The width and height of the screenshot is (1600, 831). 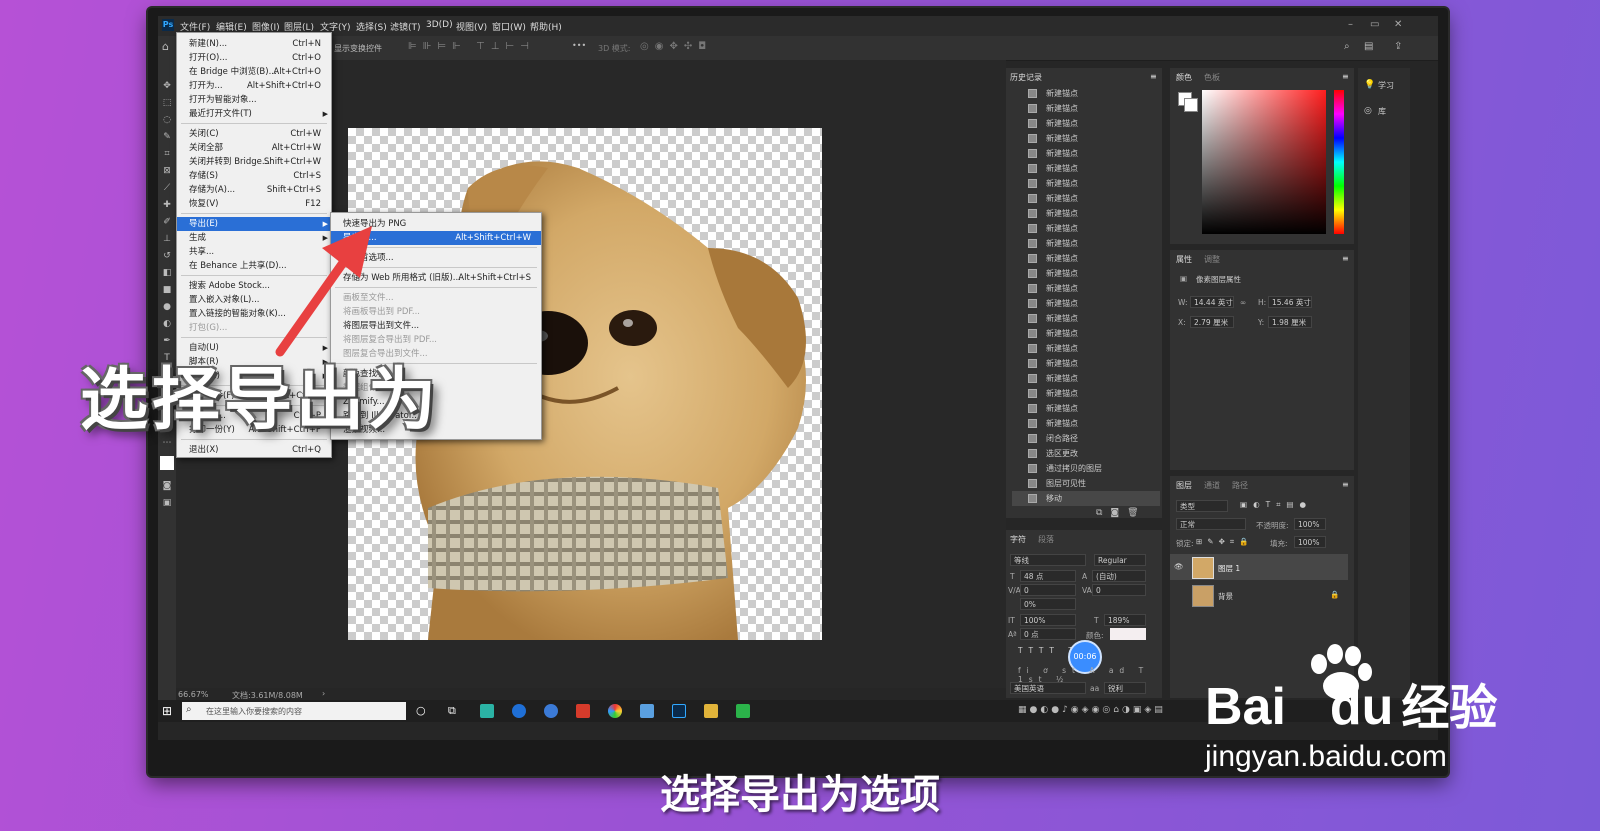 What do you see at coordinates (743, 711) in the screenshot?
I see `app-icon` at bounding box center [743, 711].